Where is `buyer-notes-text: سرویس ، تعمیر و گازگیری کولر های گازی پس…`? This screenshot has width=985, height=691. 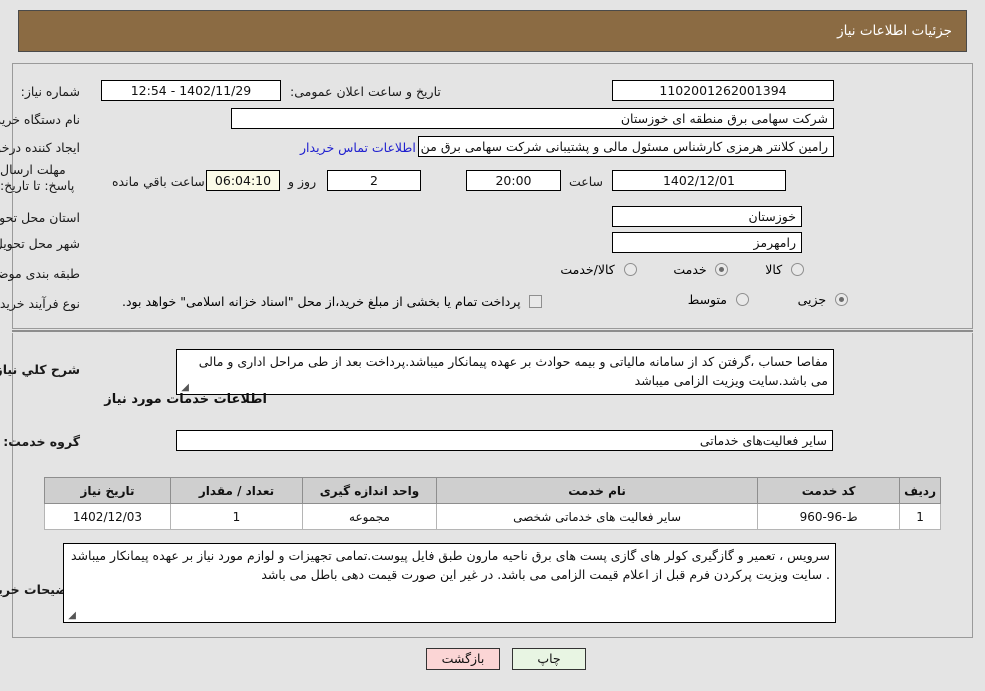 buyer-notes-text: سرویس ، تعمیر و گازگیری کولر های گازی پس… is located at coordinates (450, 565).